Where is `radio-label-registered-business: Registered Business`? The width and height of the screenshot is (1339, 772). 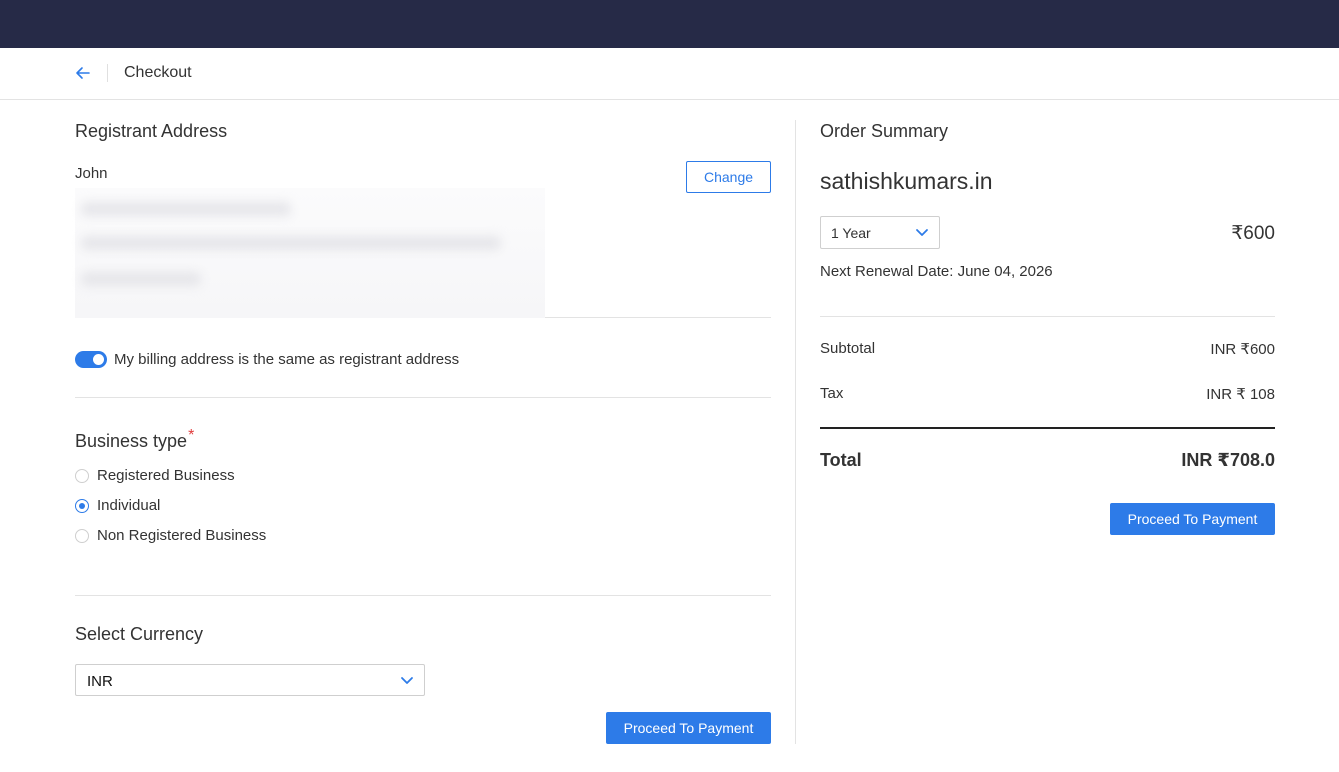 radio-label-registered-business: Registered Business is located at coordinates (166, 475).